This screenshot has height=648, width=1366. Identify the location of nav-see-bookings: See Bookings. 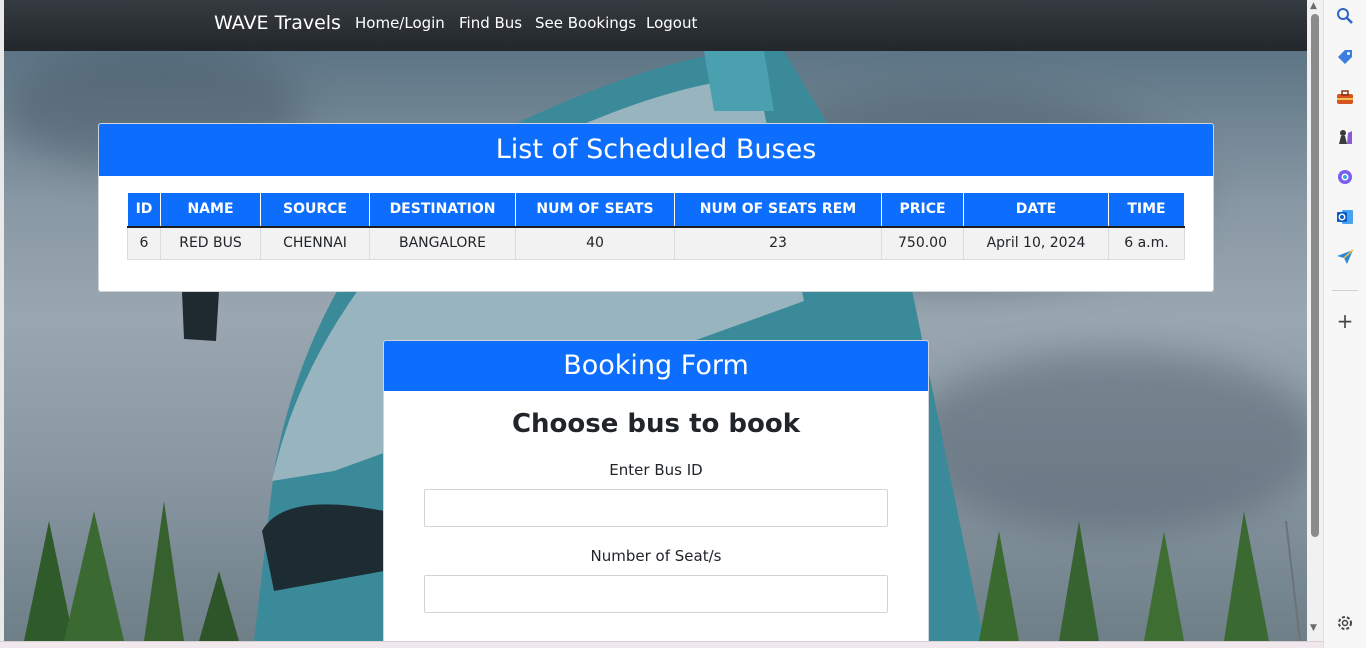
(585, 23).